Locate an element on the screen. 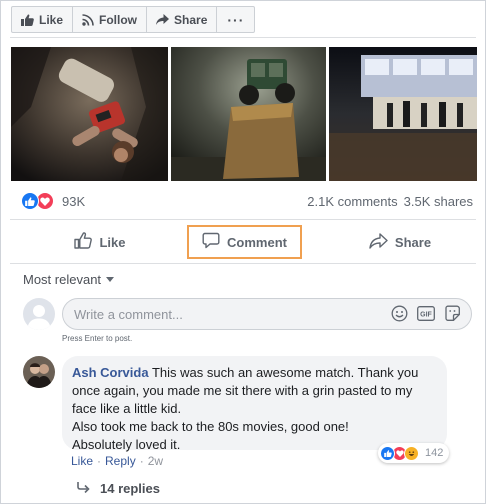 Image resolution: width=486 pixels, height=504 pixels. shares-count: 3.5K shares is located at coordinates (438, 201).